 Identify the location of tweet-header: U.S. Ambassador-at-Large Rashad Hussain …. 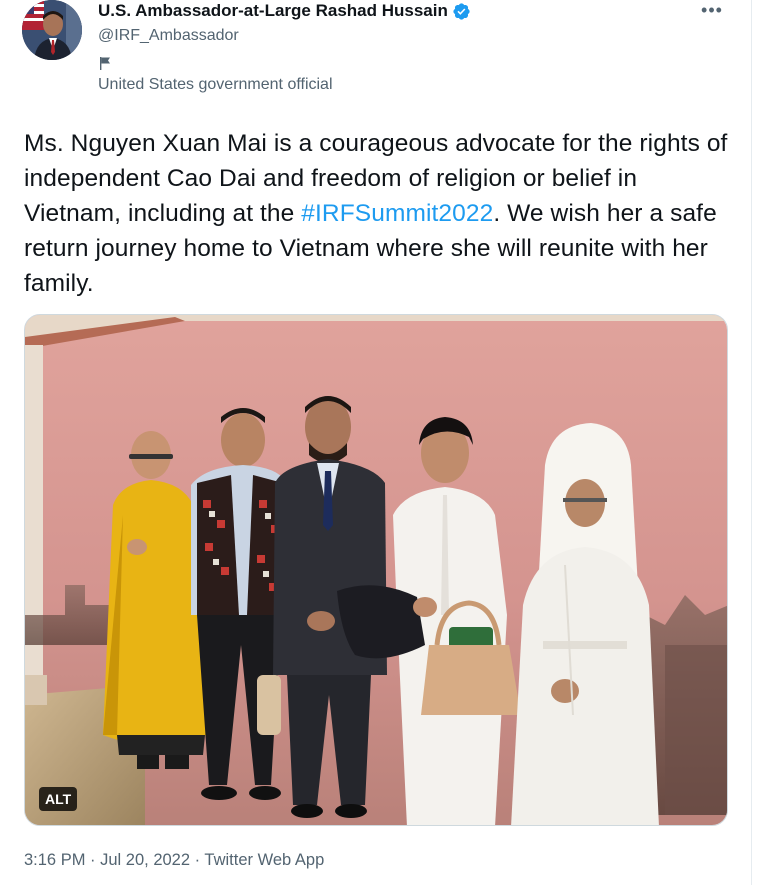
(377, 50).